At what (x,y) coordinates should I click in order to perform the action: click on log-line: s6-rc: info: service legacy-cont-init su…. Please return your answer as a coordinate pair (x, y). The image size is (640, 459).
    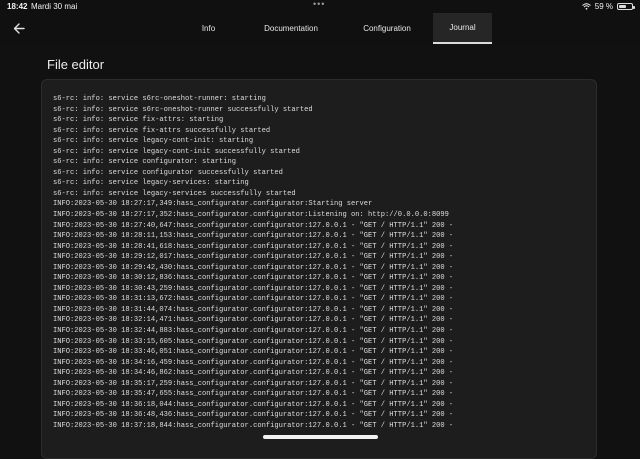
    Looking at the image, I should click on (176, 151).